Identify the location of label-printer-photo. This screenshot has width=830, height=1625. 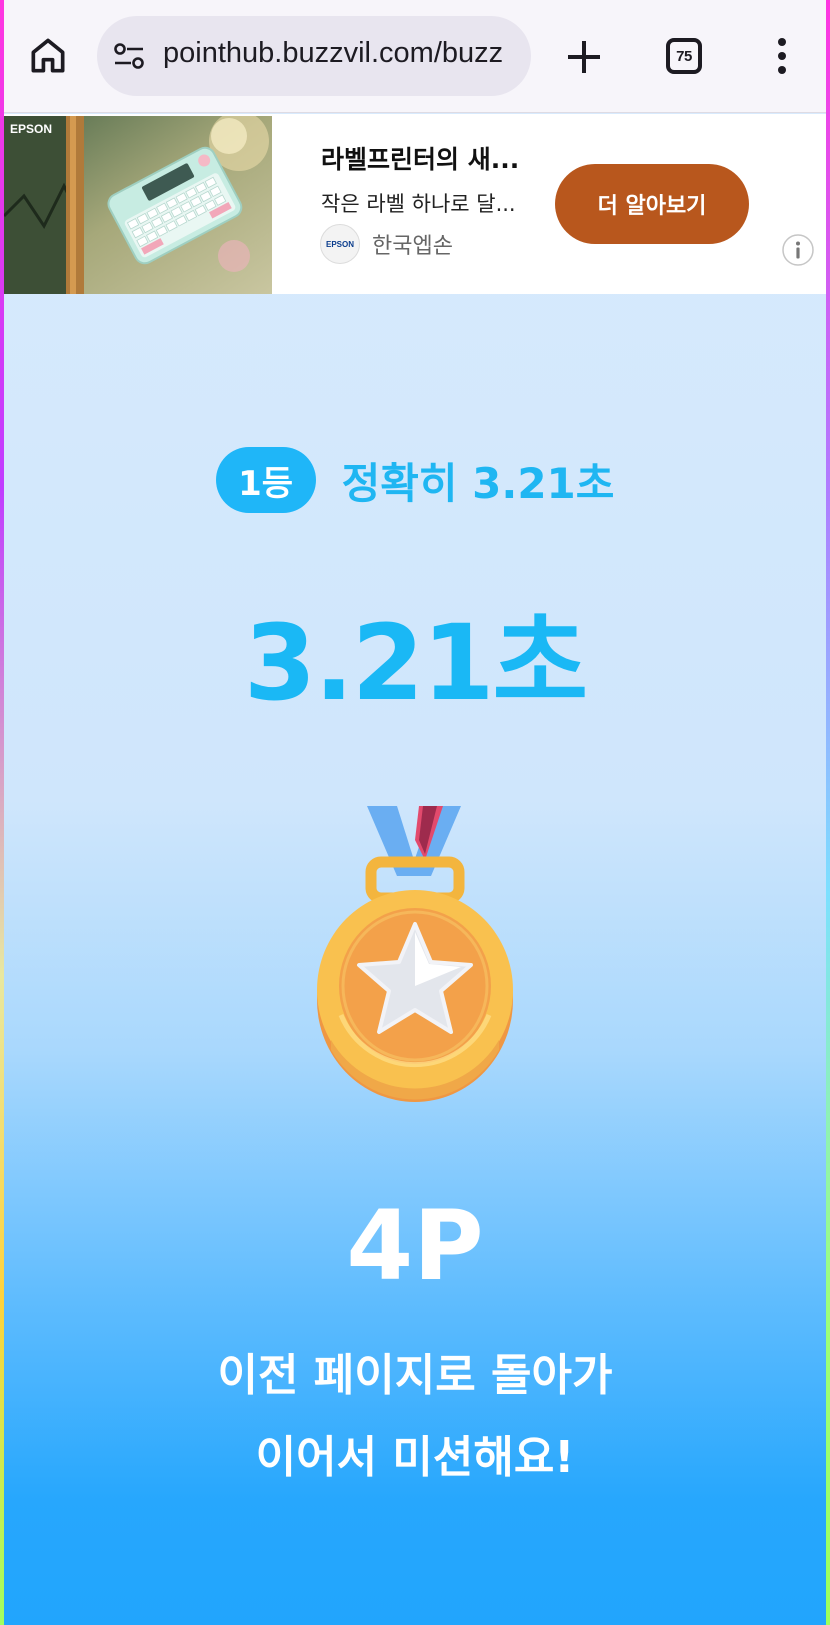
(138, 205).